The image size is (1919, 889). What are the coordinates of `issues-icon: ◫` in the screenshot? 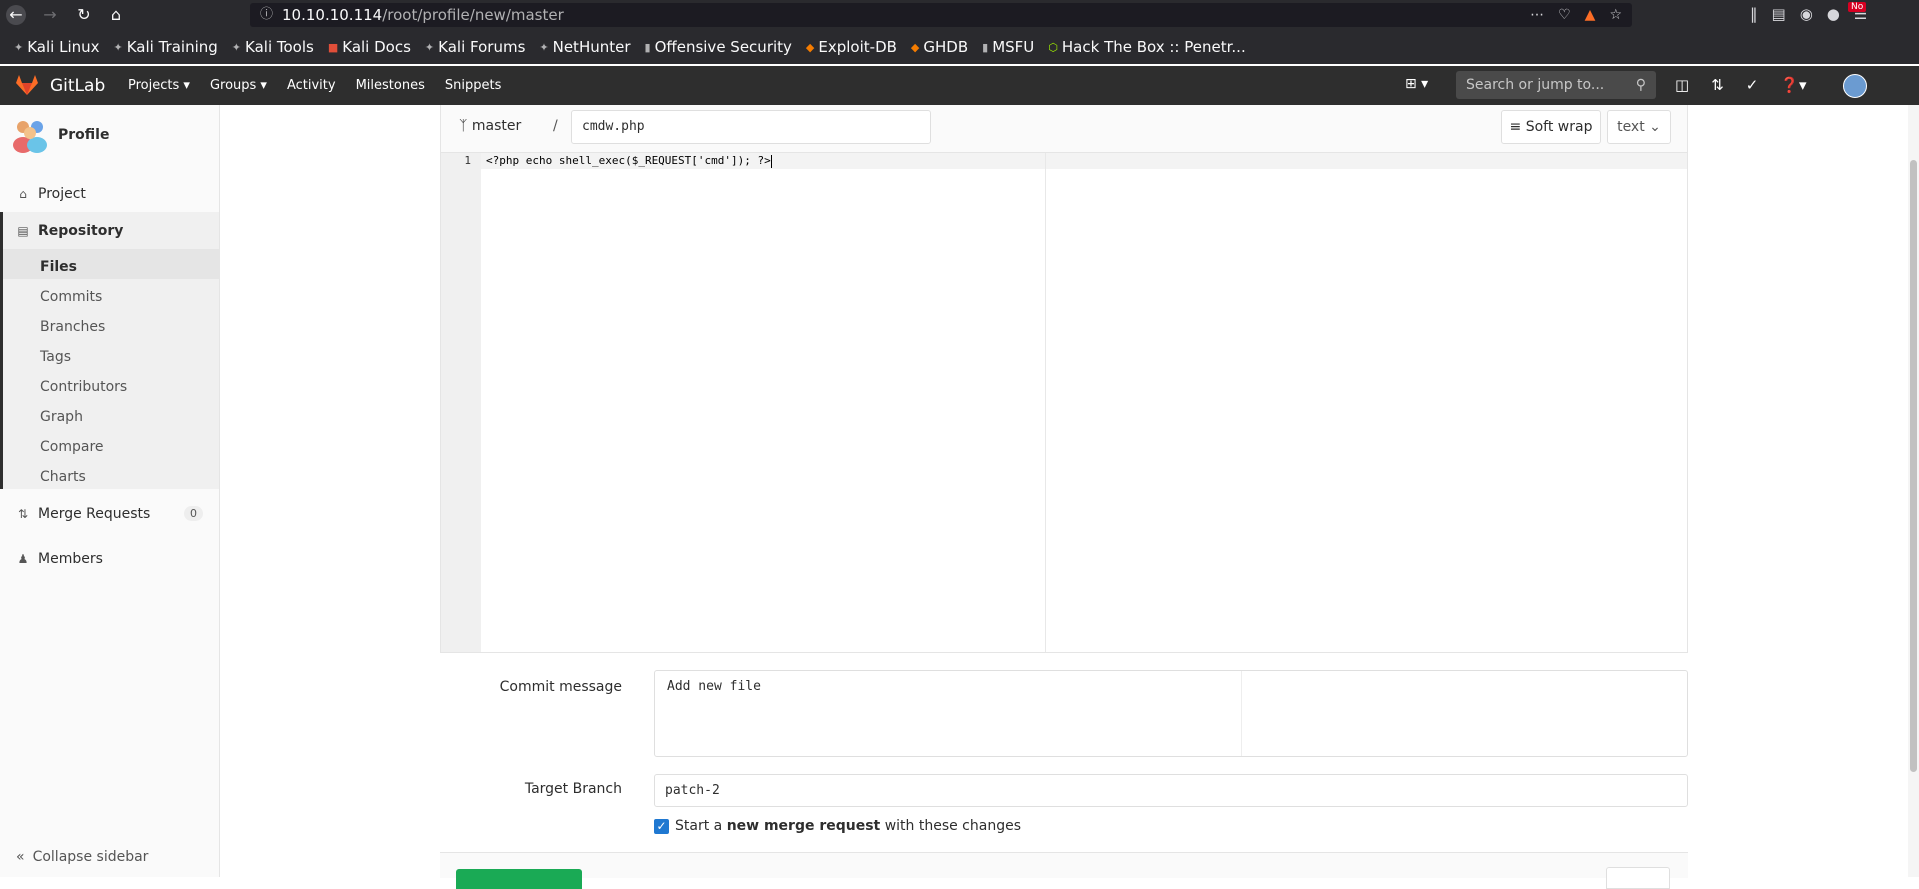 It's located at (1682, 85).